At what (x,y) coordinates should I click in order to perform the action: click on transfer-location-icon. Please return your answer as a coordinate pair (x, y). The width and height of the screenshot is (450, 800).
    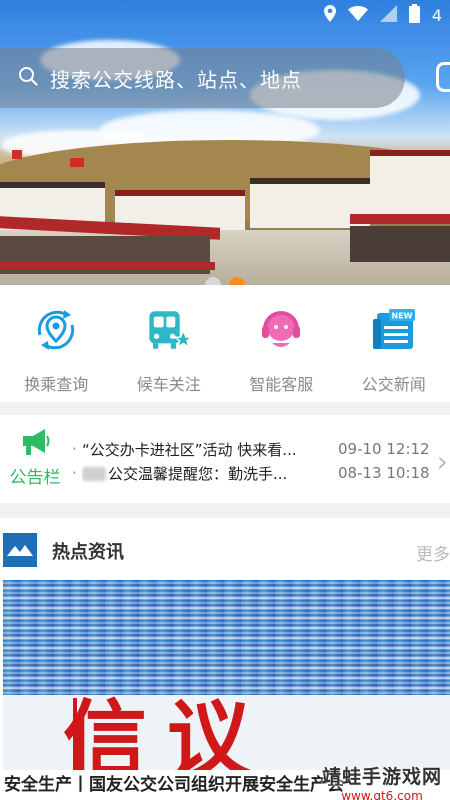
    Looking at the image, I should click on (56, 330).